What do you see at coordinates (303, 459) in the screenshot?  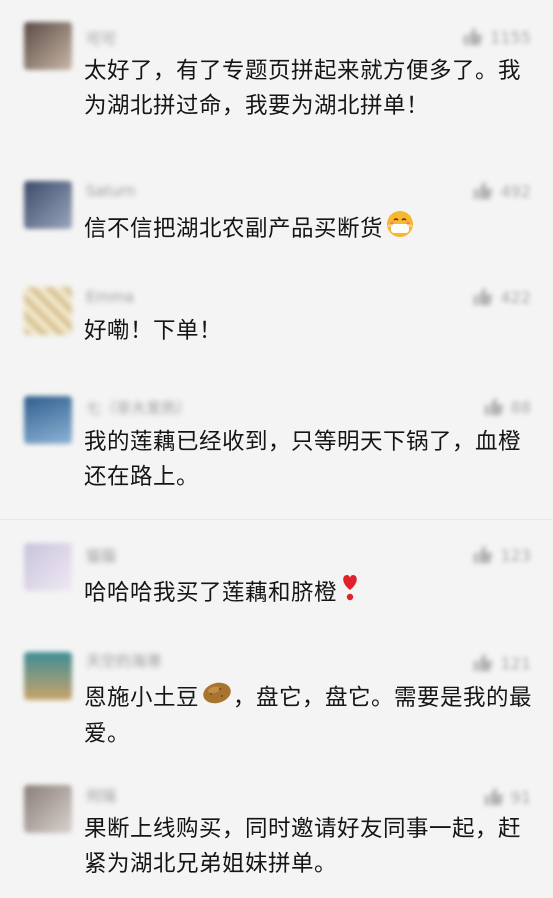 I see `comment-text: 我的莲藕已经收到，只等明天下锅了，血橙还在路上。` at bounding box center [303, 459].